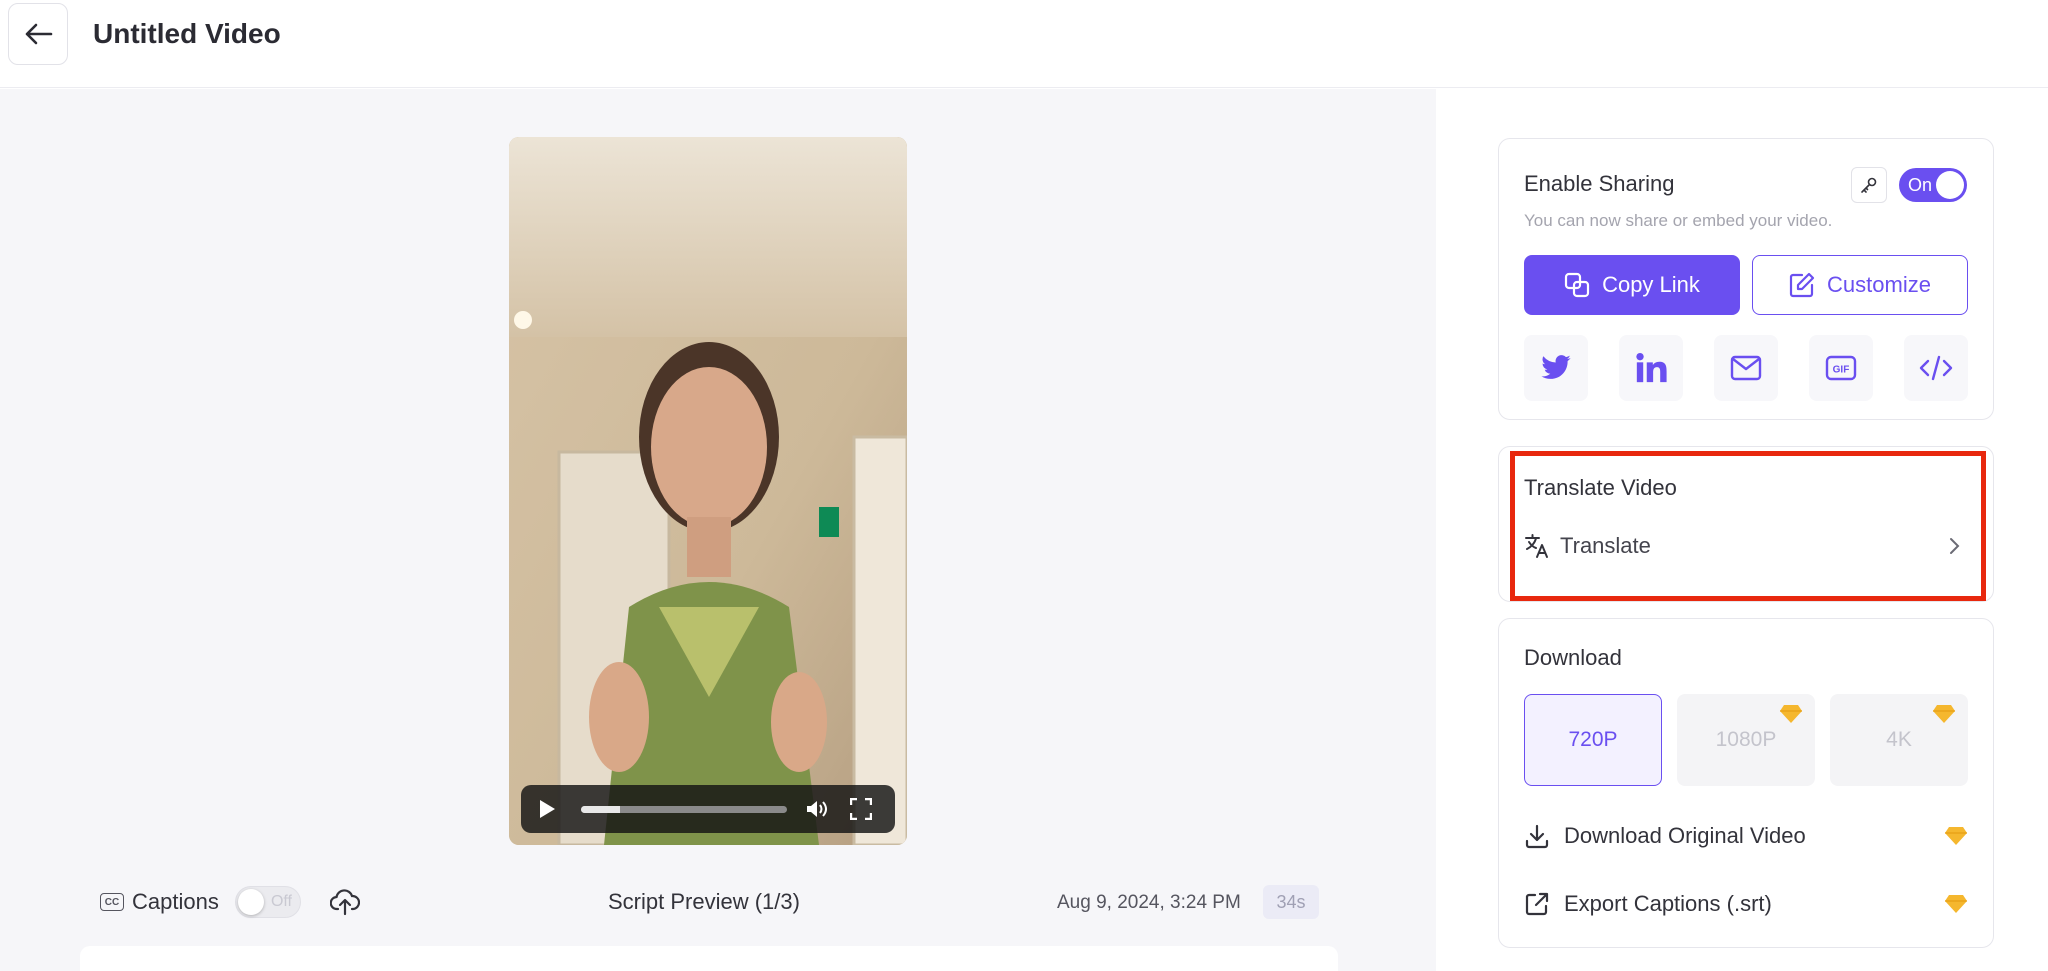 Image resolution: width=2048 pixels, height=971 pixels. I want to click on captions-toggle-state: Off, so click(281, 901).